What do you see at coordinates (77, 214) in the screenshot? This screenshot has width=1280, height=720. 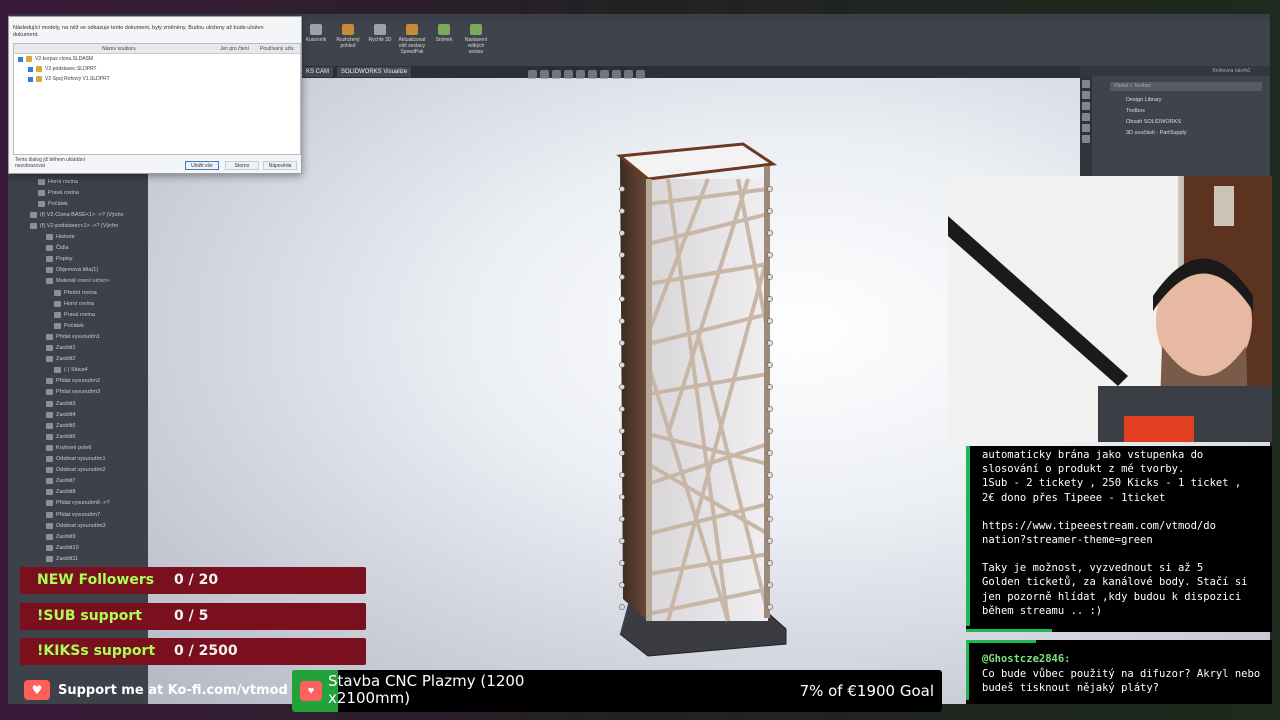 I see `tree-item: (f) V2-Clona BASE<1> ->? (Výcho` at bounding box center [77, 214].